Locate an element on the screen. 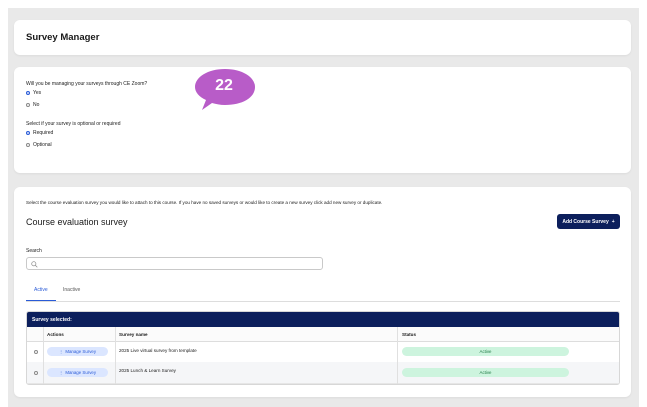 Image resolution: width=647 pixels, height=407 pixels. radio-yes: Yes is located at coordinates (33, 93).